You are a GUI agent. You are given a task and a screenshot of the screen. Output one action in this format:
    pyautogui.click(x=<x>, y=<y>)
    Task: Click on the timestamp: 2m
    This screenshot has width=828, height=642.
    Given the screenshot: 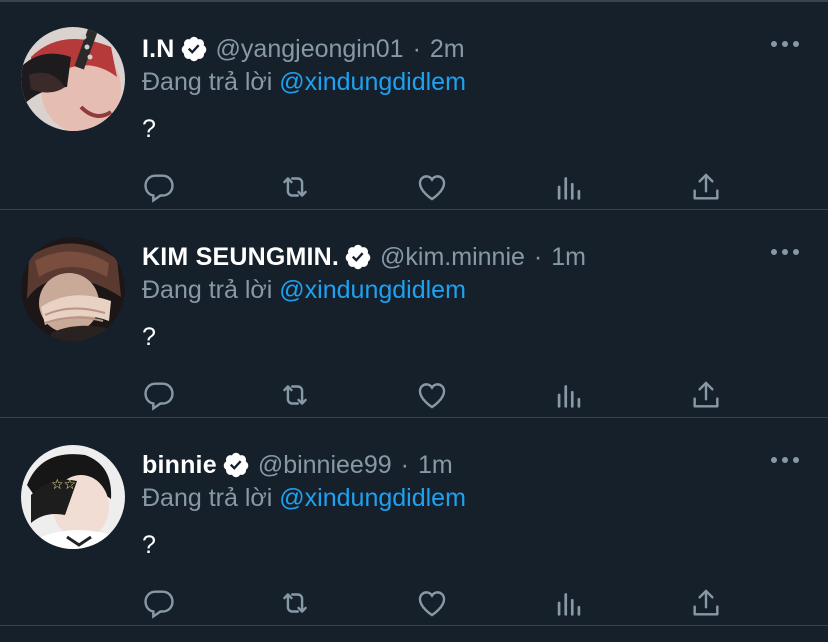 What is the action you would take?
    pyautogui.click(x=447, y=49)
    